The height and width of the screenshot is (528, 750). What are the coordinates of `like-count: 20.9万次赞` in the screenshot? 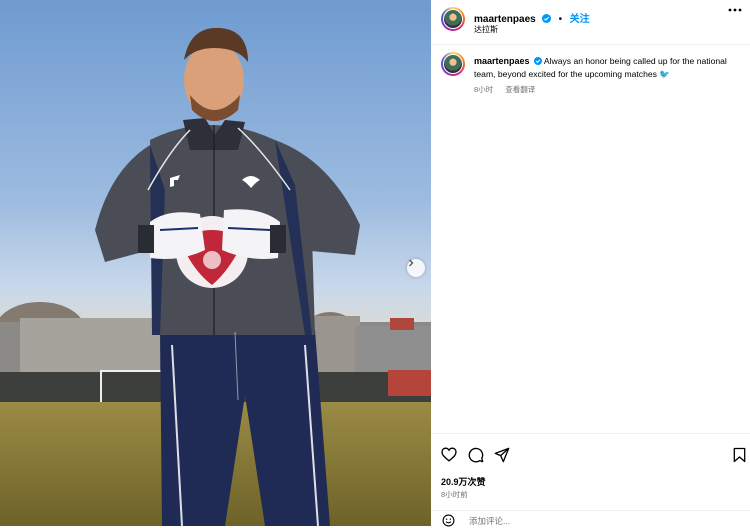 It's located at (463, 481).